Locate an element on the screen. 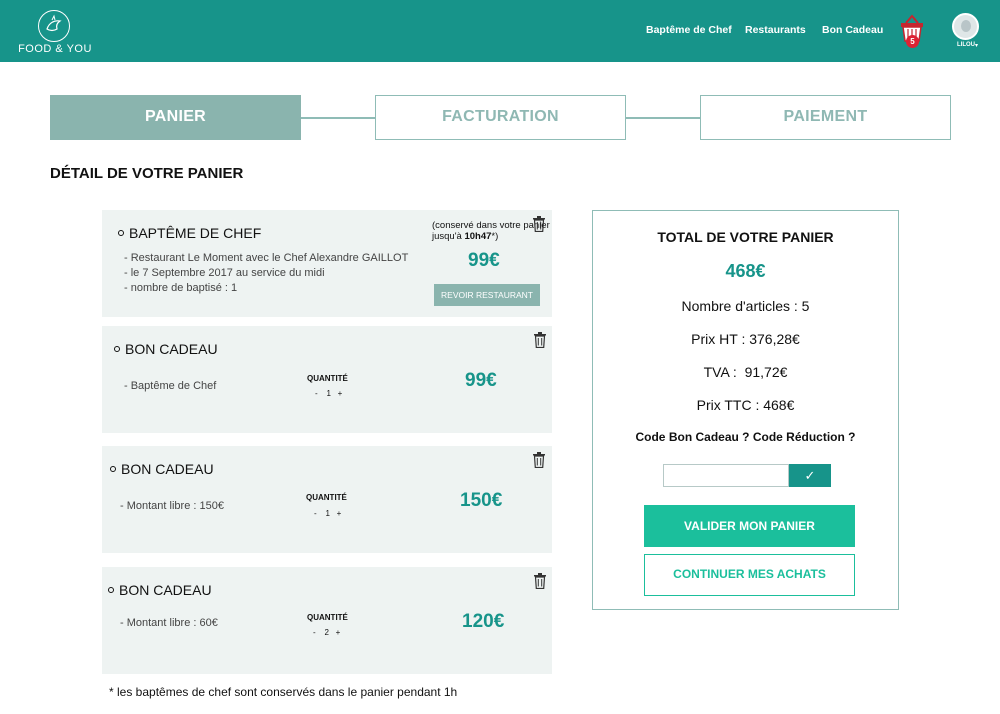  nav-link-restaurants: Restaurants is located at coordinates (775, 30).